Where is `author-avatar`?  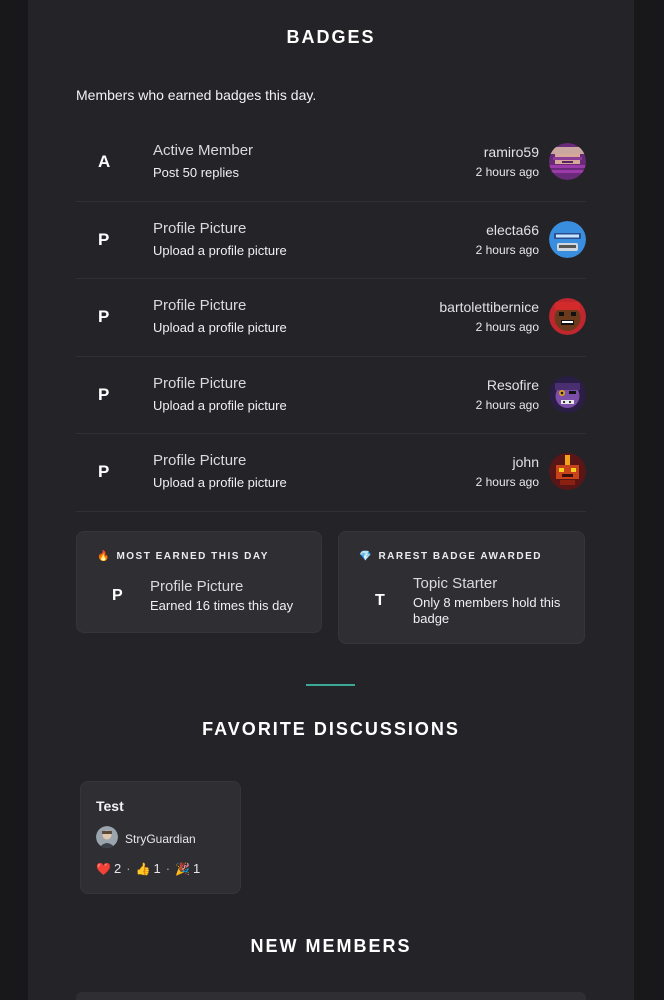 author-avatar is located at coordinates (107, 837).